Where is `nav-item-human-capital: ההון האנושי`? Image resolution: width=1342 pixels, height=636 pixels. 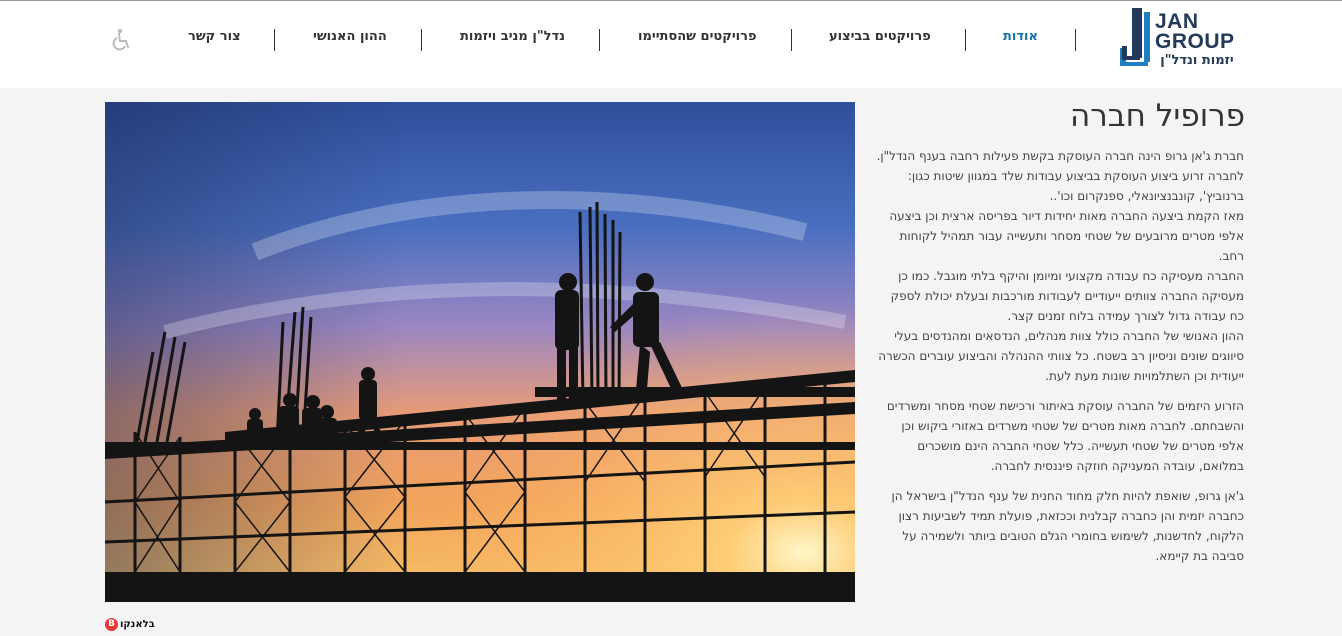 nav-item-human-capital: ההון האנושי is located at coordinates (350, 40).